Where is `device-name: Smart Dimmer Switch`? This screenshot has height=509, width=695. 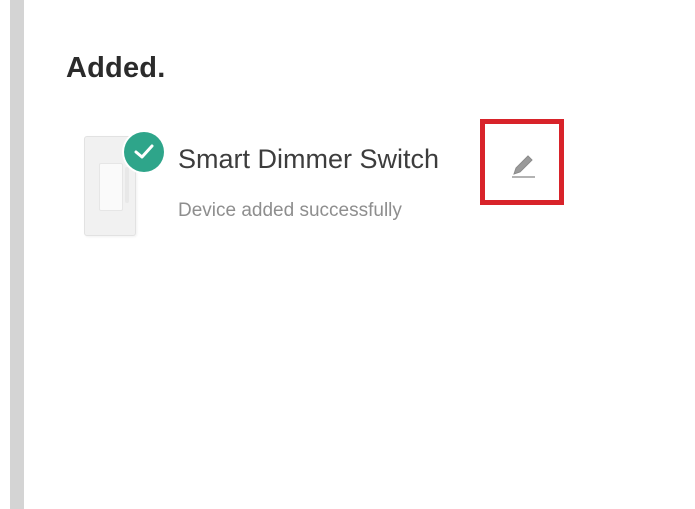 device-name: Smart Dimmer Switch is located at coordinates (309, 159).